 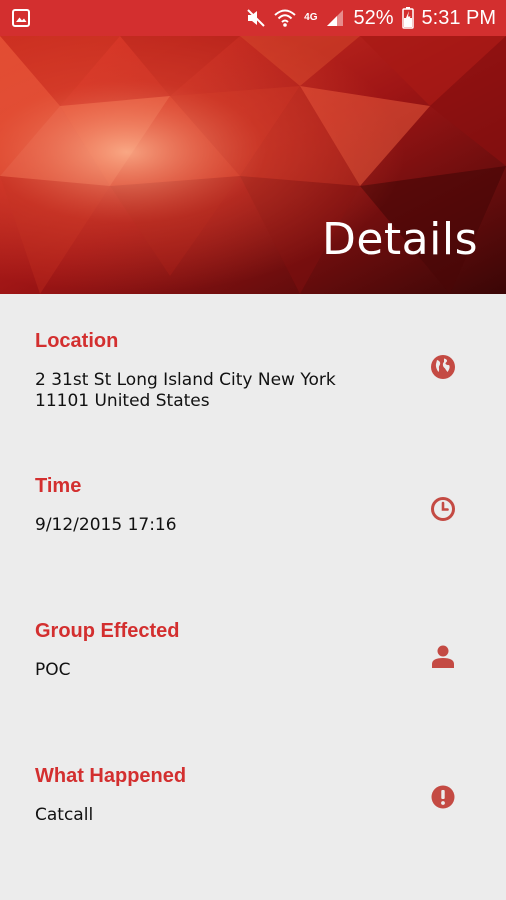 What do you see at coordinates (256, 18) in the screenshot?
I see `mute-icon` at bounding box center [256, 18].